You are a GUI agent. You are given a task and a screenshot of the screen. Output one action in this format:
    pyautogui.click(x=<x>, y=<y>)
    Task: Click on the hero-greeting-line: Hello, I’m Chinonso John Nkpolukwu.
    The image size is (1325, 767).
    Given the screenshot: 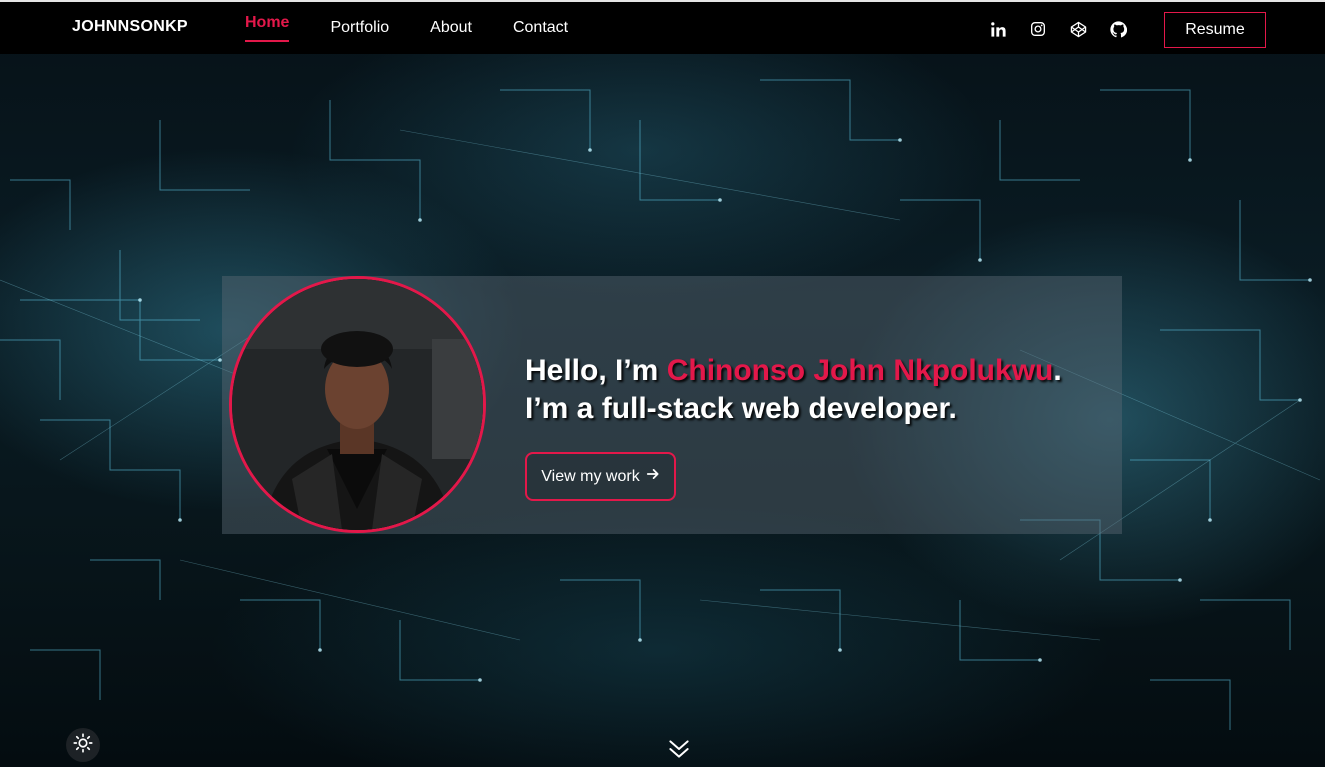 What is the action you would take?
    pyautogui.click(x=793, y=371)
    